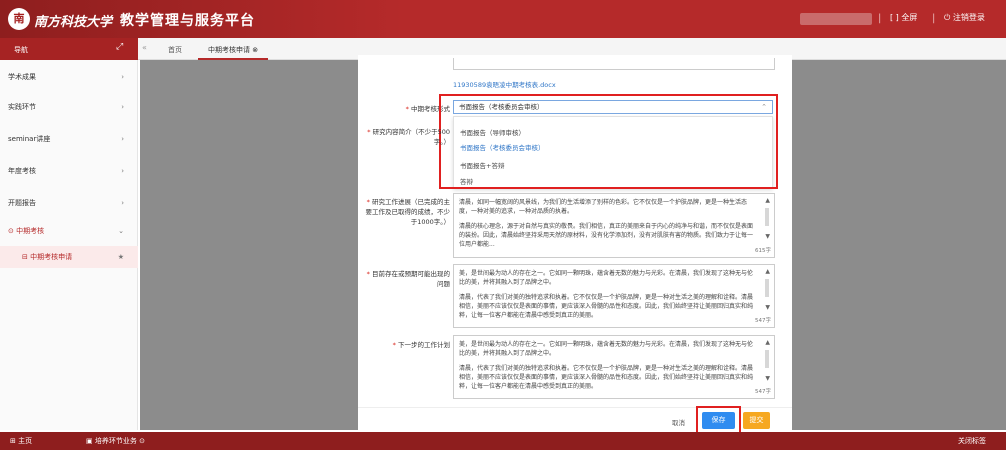 This screenshot has height=450, width=1006. Describe the element at coordinates (144, 47) in the screenshot. I see `tab-scroll-left-icon: «` at that location.